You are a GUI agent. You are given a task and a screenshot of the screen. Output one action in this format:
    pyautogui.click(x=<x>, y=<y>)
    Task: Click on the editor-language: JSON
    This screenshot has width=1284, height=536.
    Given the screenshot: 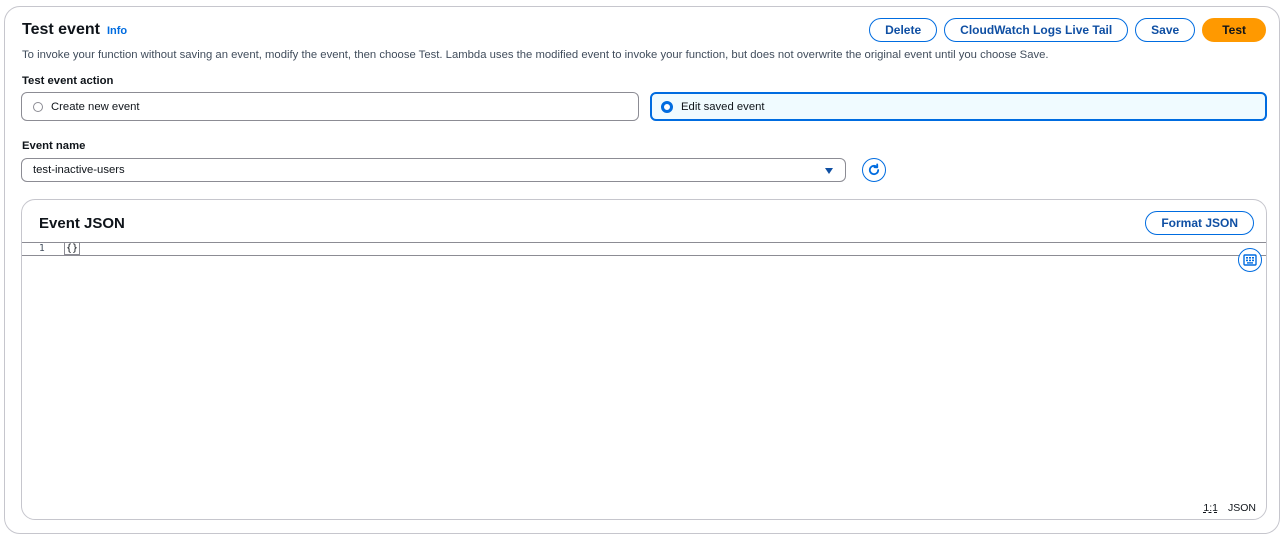 What is the action you would take?
    pyautogui.click(x=1241, y=508)
    